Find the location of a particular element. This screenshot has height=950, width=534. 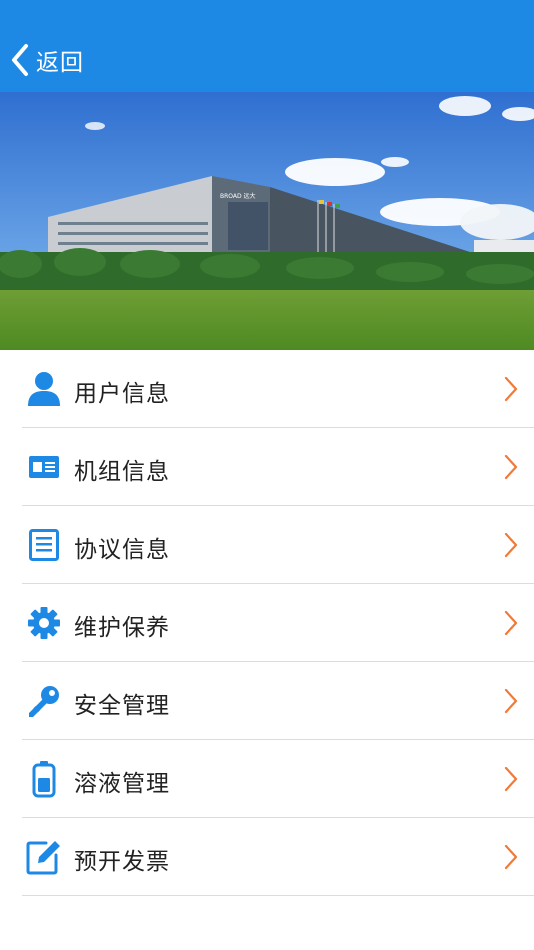

menu-item-safety: 安全管理 is located at coordinates (278, 701).